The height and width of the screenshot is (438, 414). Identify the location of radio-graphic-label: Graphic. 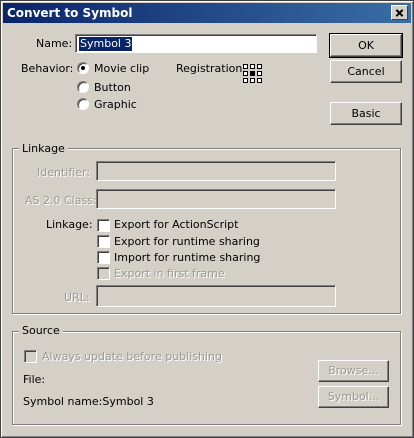
(115, 104).